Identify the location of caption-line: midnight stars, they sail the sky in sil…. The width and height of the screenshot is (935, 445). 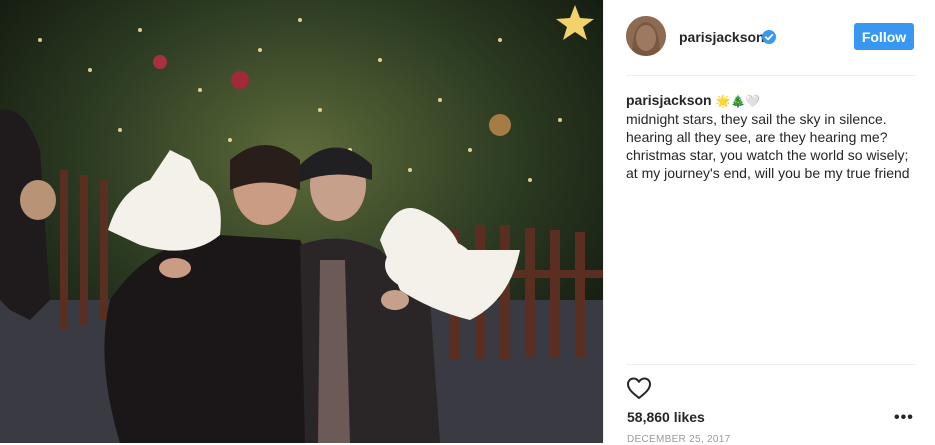
(756, 119).